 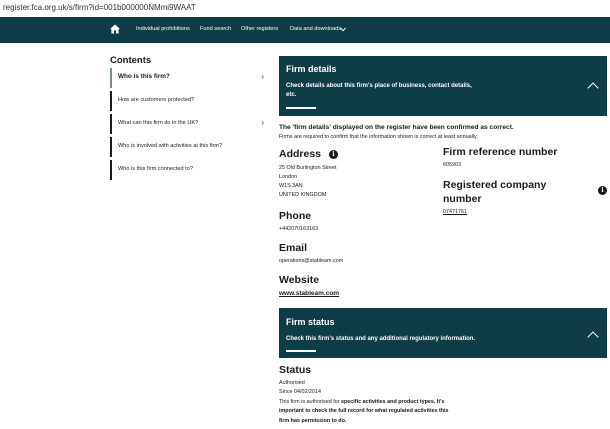 What do you see at coordinates (291, 95) in the screenshot?
I see `firm-details-description-cont: etc.` at bounding box center [291, 95].